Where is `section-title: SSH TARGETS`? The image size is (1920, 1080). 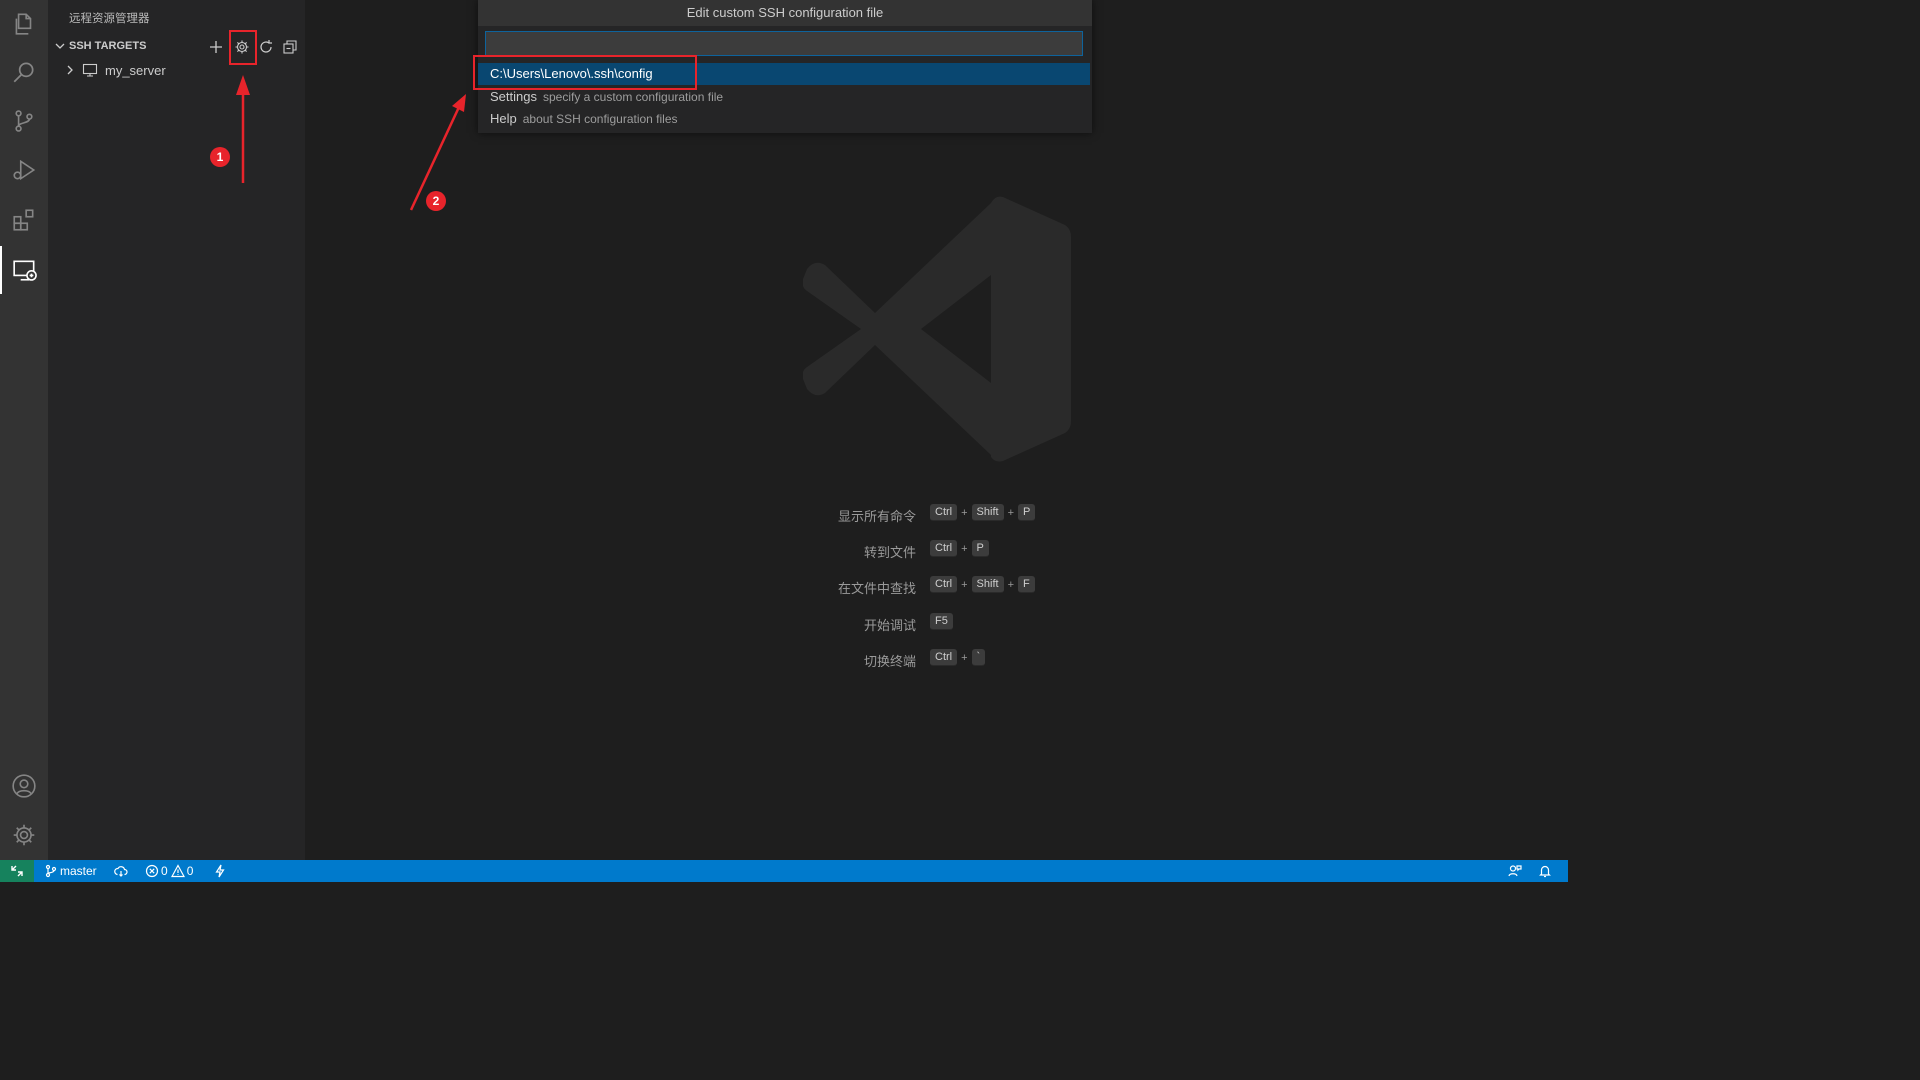 section-title: SSH TARGETS is located at coordinates (108, 46).